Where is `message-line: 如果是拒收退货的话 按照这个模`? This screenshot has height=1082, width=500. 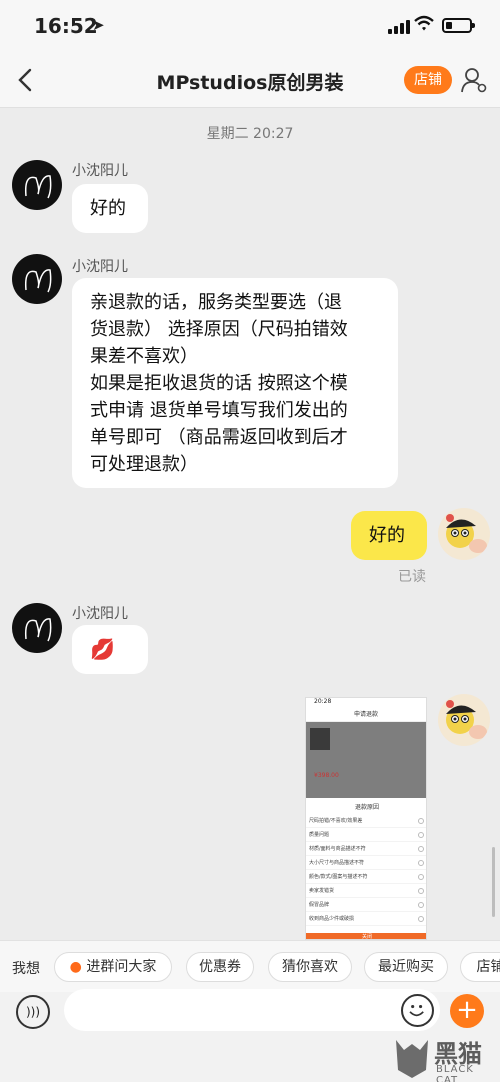
message-line: 如果是拒收退货的话 按照这个模 is located at coordinates (219, 383).